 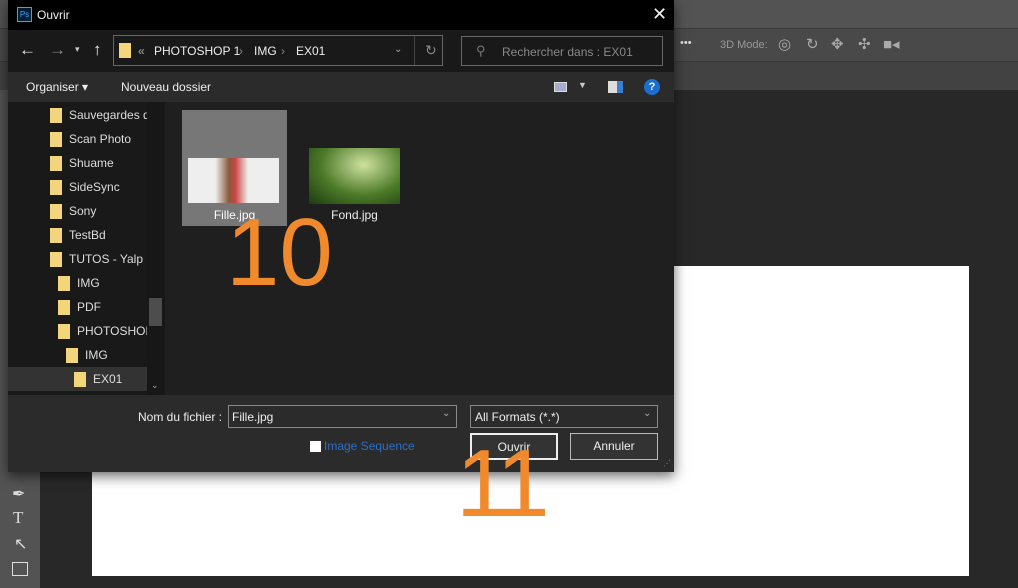 What do you see at coordinates (341, 87) in the screenshot?
I see `command-bar: Organiser ▾ Nouveau dossier ▼ ?` at bounding box center [341, 87].